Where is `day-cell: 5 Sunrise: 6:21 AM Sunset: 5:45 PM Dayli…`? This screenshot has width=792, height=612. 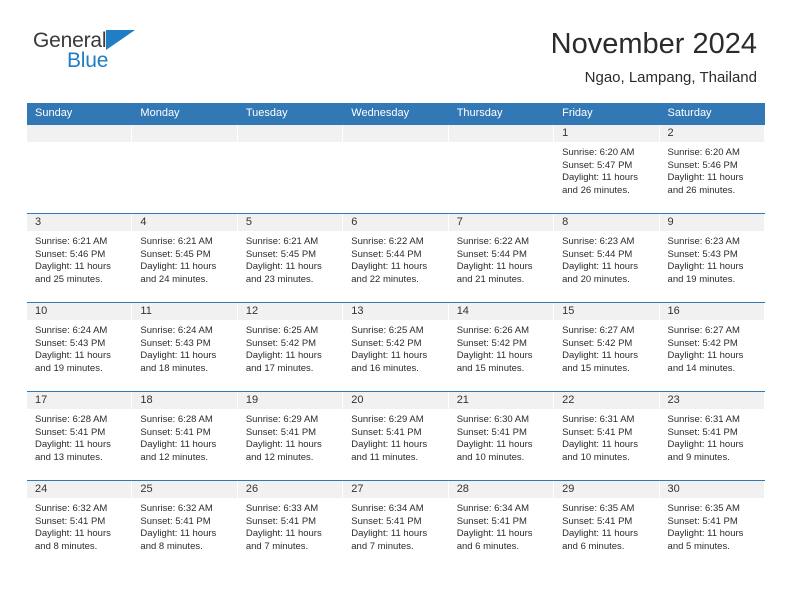 day-cell: 5 Sunrise: 6:21 AM Sunset: 5:45 PM Dayli… is located at coordinates (290, 258).